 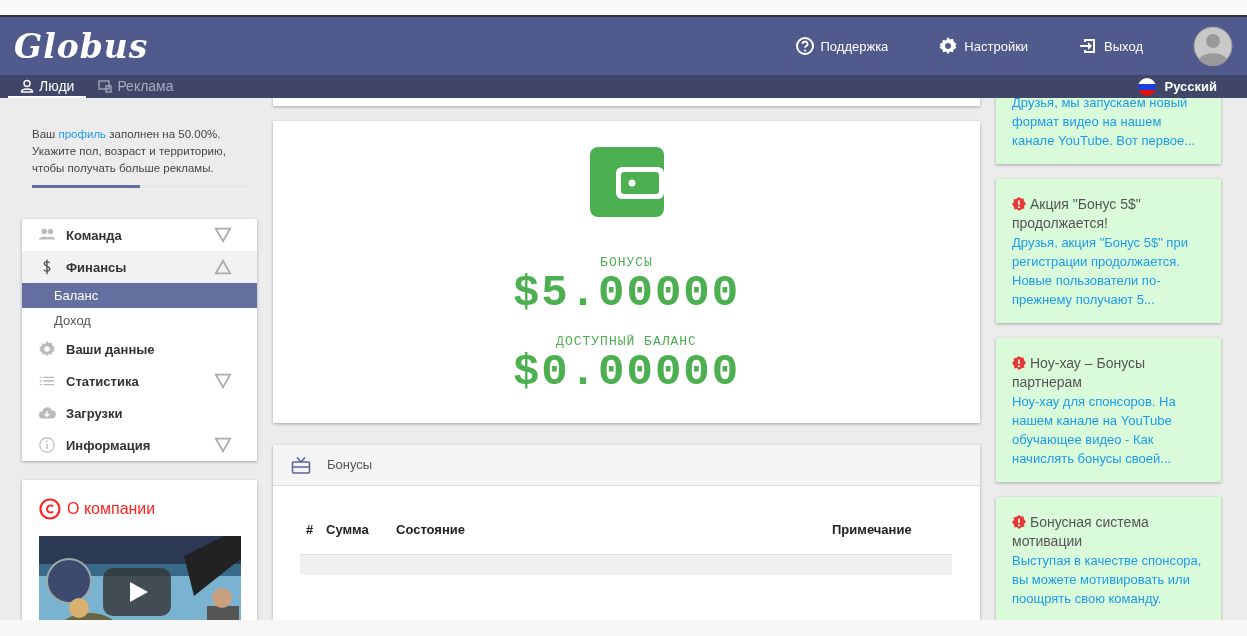 I want to click on logo: Globus, so click(x=81, y=46).